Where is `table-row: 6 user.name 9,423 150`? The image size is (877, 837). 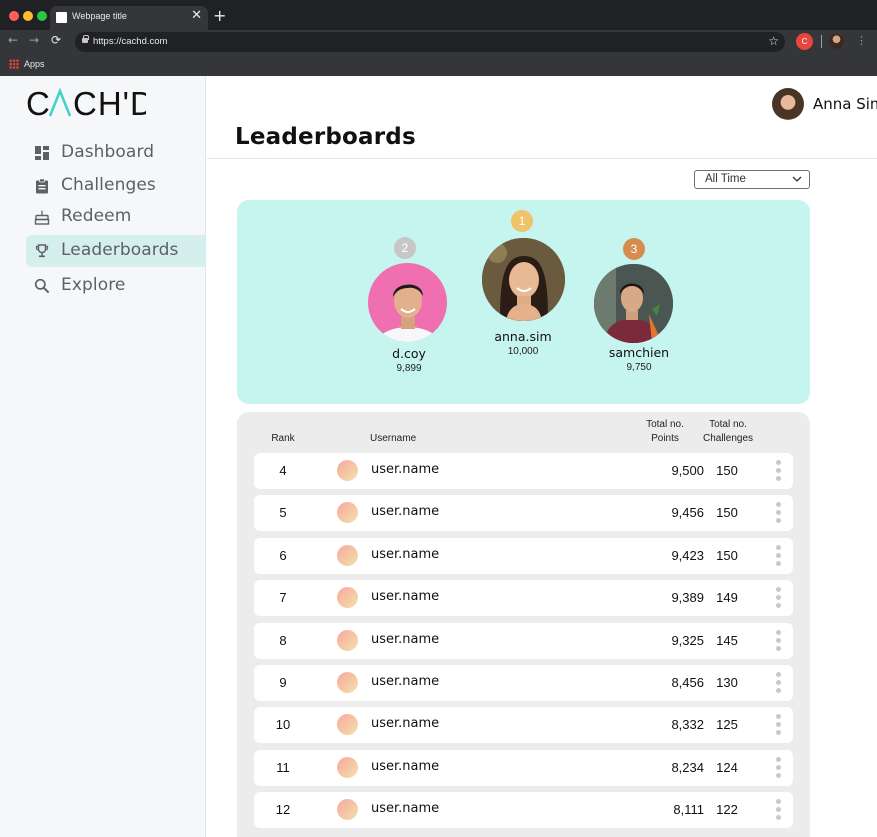 table-row: 6 user.name 9,423 150 is located at coordinates (523, 556).